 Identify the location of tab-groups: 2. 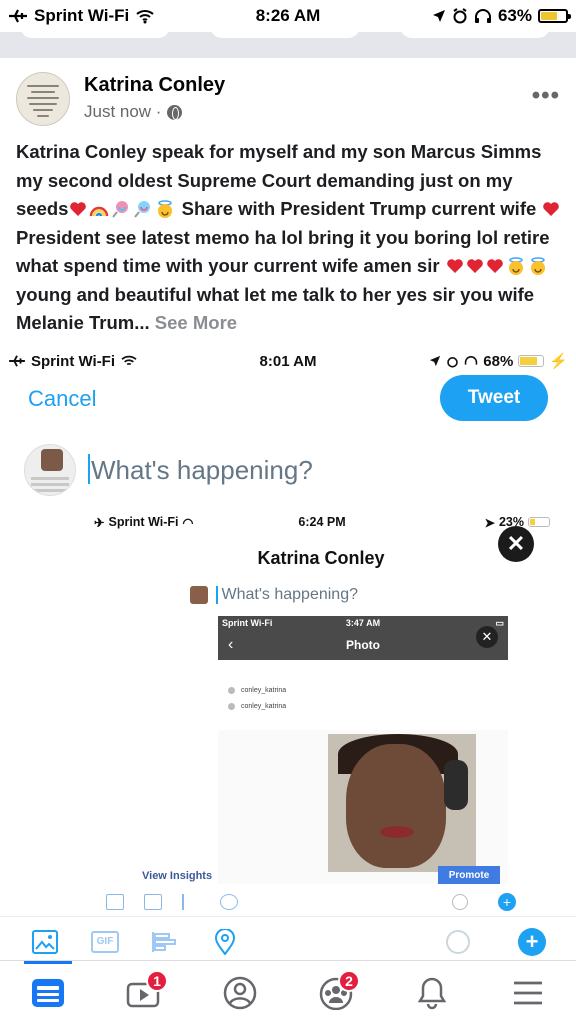
(336, 993).